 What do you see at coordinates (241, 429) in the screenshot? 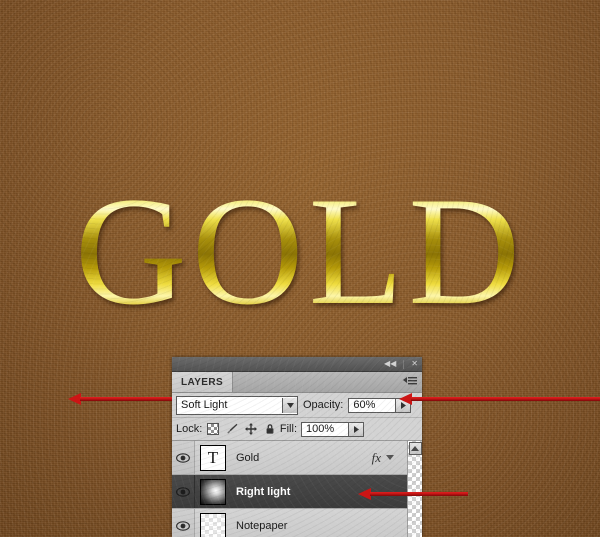
I see `lock-icon-group` at bounding box center [241, 429].